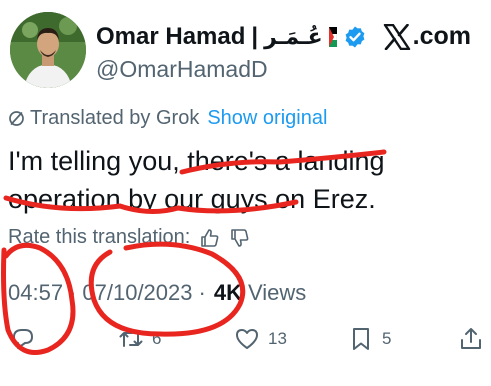 The width and height of the screenshot is (491, 386). What do you see at coordinates (267, 118) in the screenshot?
I see `show-original-link: Show original` at bounding box center [267, 118].